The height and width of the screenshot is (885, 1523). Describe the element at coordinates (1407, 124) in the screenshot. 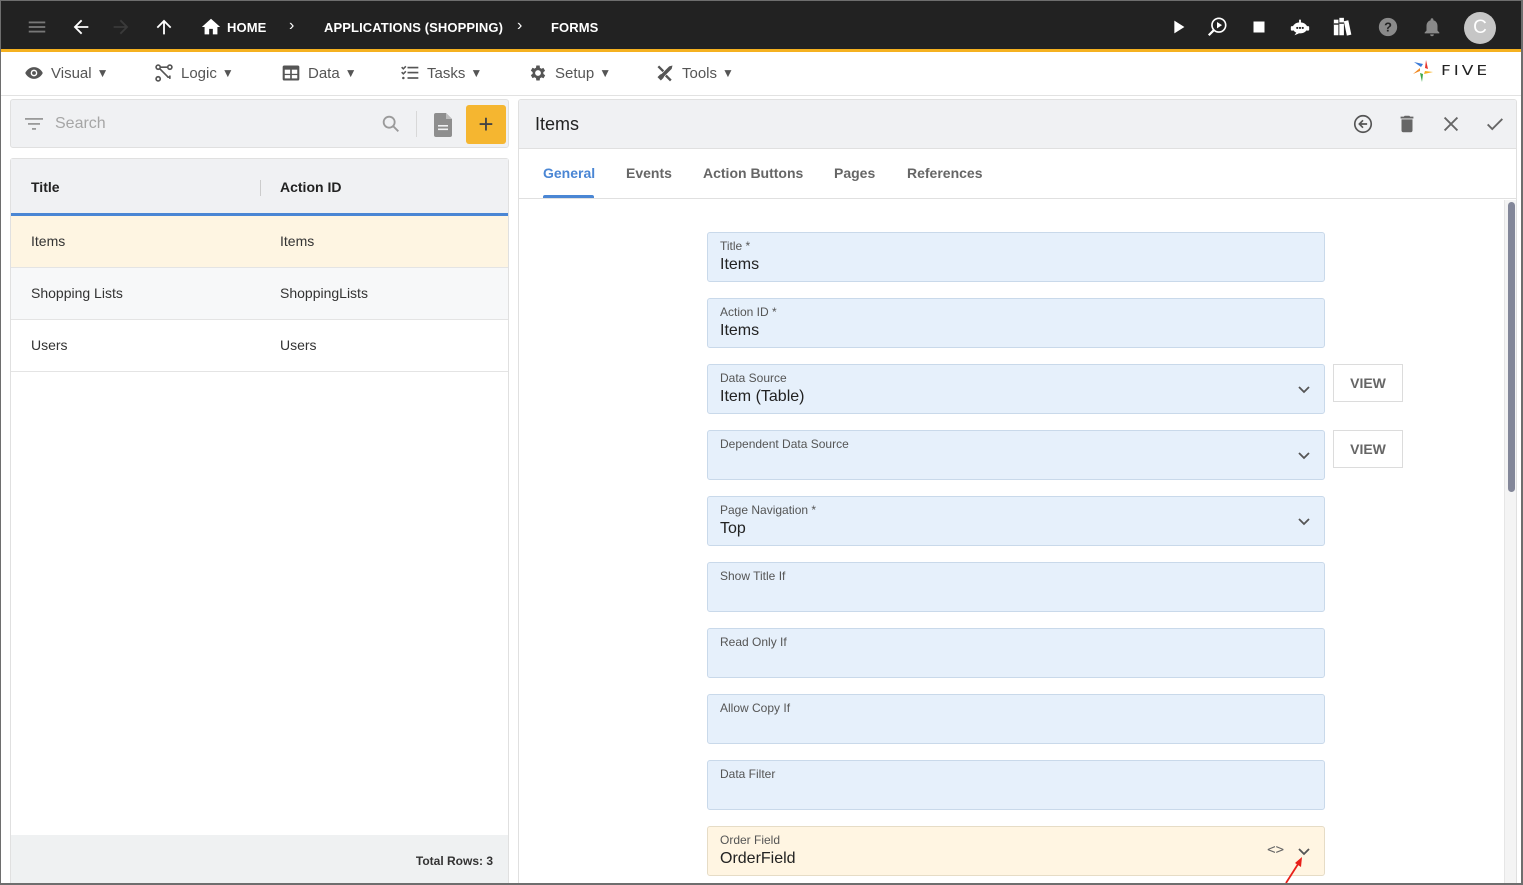

I see `delete-icon` at that location.